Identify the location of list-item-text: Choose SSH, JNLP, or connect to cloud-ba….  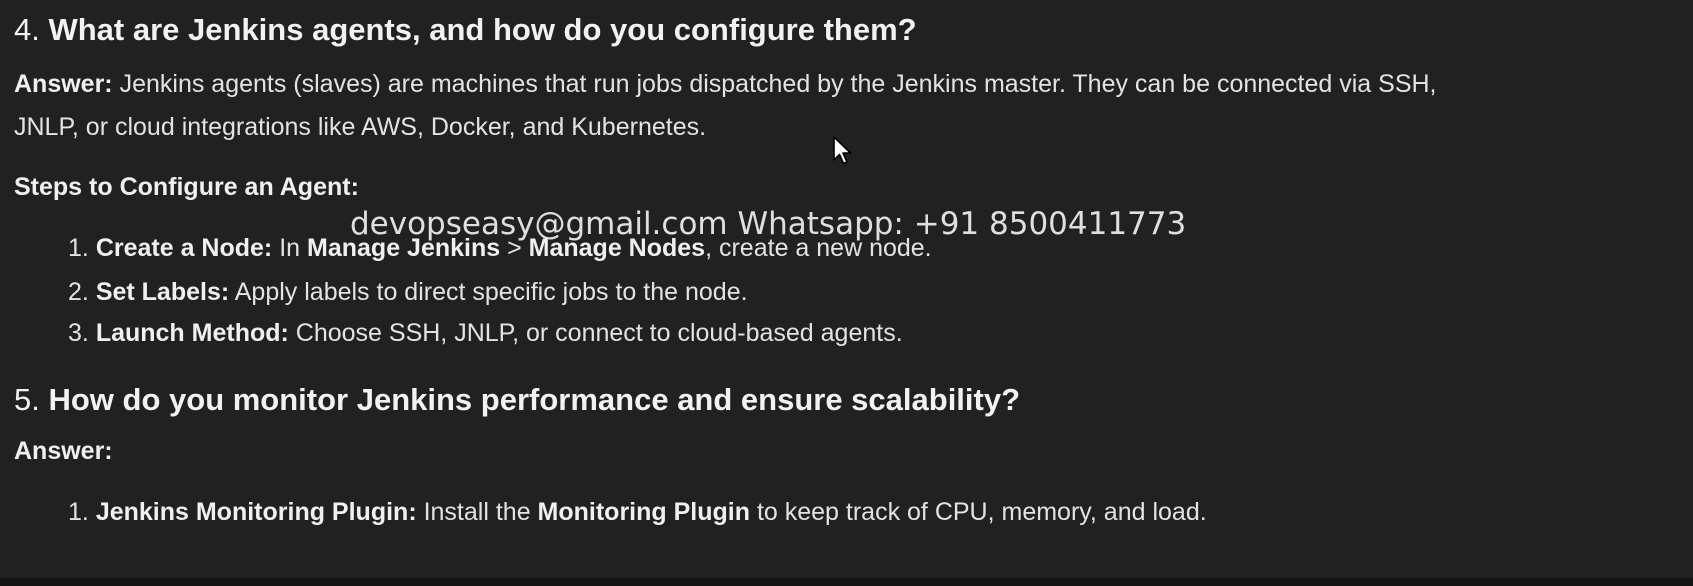
(595, 333).